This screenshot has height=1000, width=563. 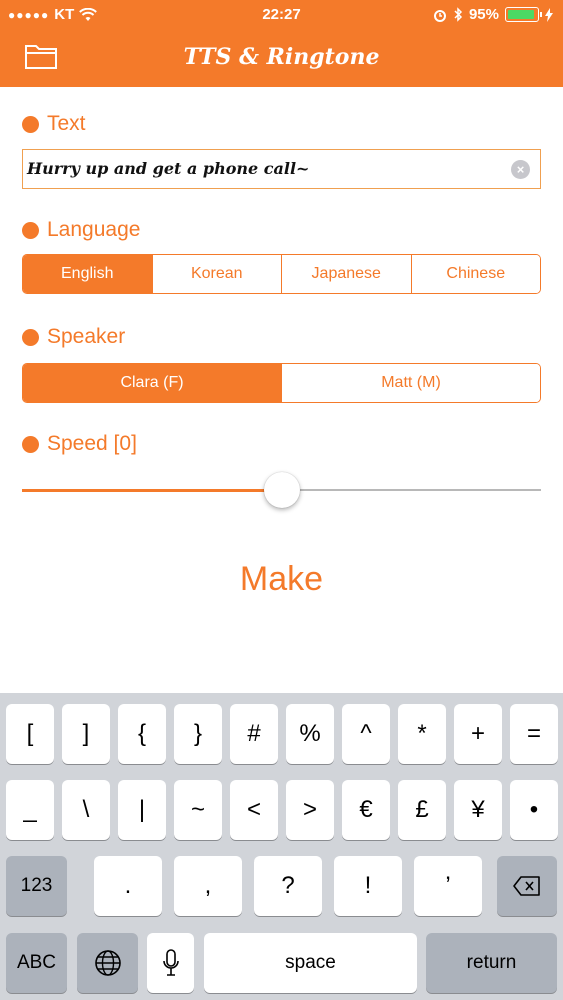 What do you see at coordinates (81, 230) in the screenshot?
I see `language-section-label: Language` at bounding box center [81, 230].